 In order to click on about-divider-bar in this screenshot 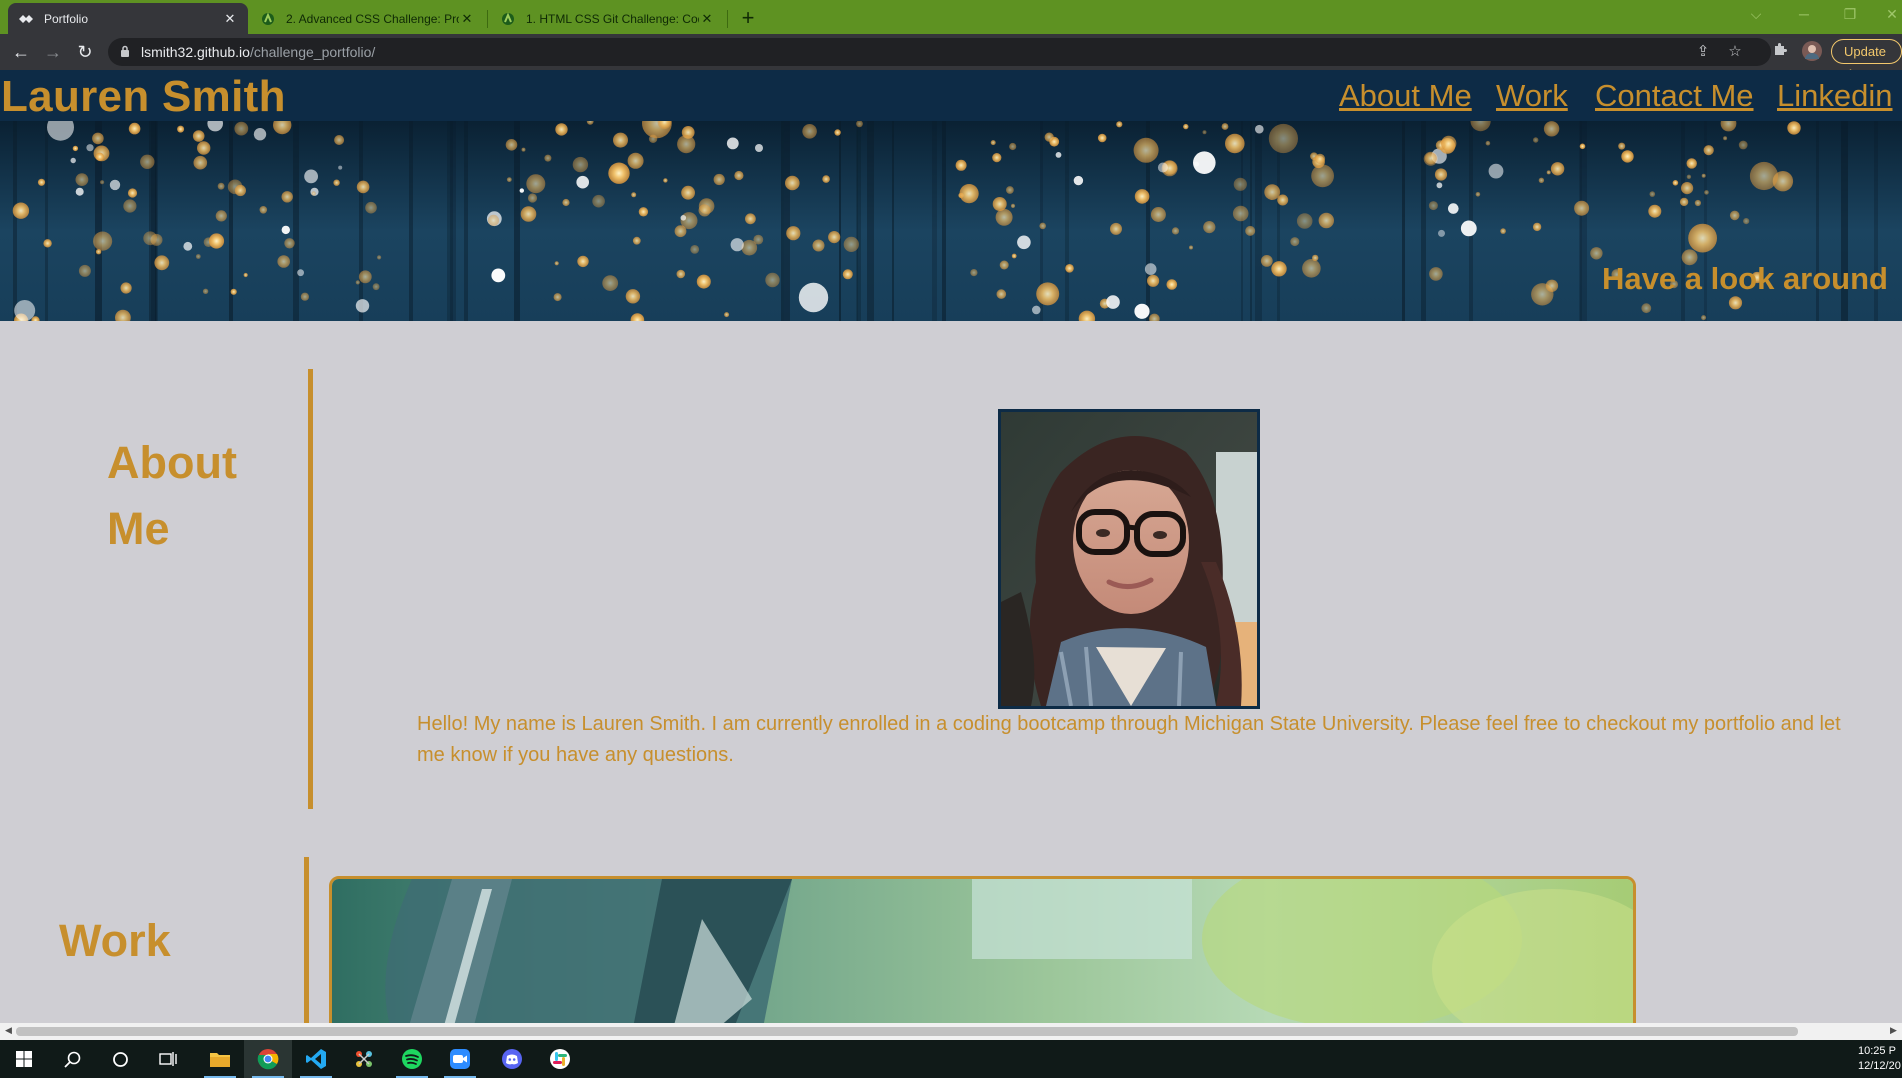, I will do `click(310, 589)`.